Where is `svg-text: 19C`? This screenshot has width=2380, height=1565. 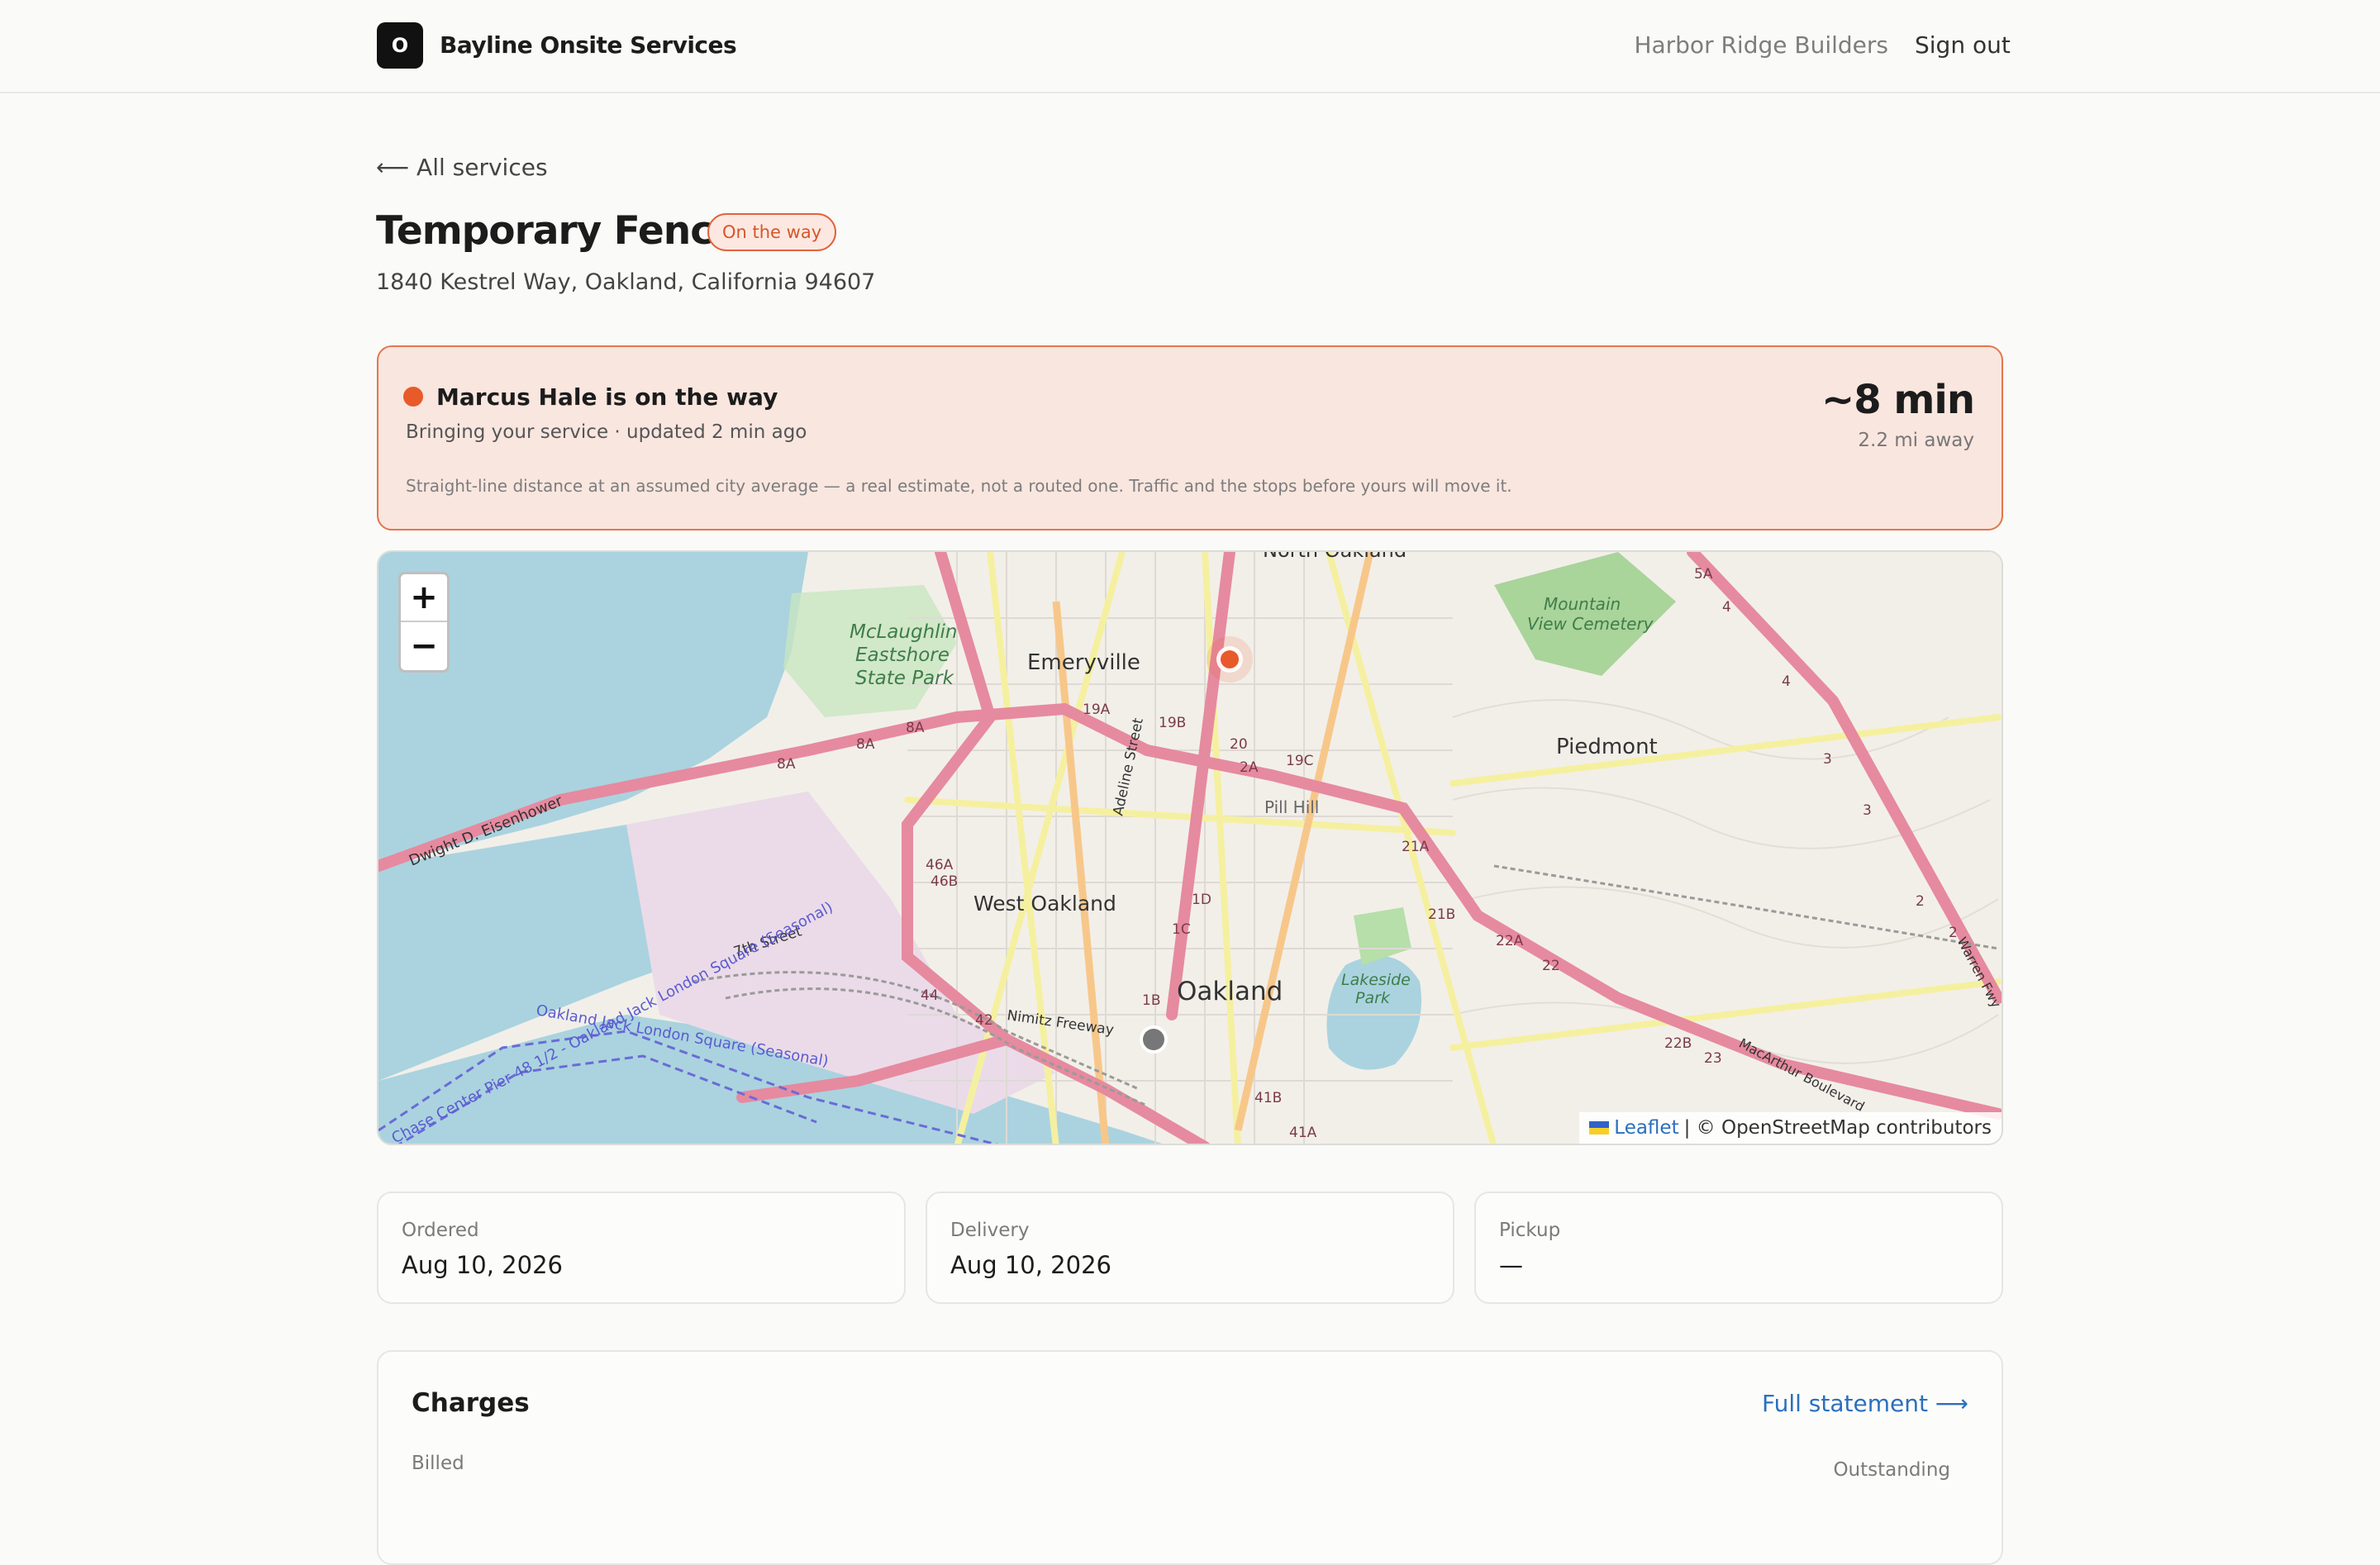 svg-text: 19C is located at coordinates (1300, 761).